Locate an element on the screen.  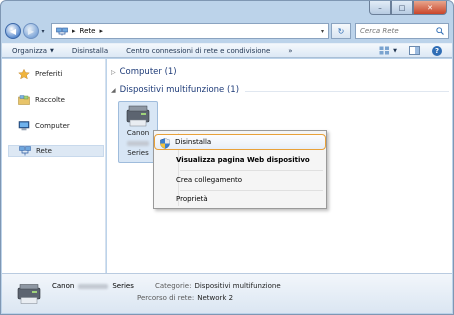
details-path-label: Percorso di rete: is located at coordinates (166, 298).